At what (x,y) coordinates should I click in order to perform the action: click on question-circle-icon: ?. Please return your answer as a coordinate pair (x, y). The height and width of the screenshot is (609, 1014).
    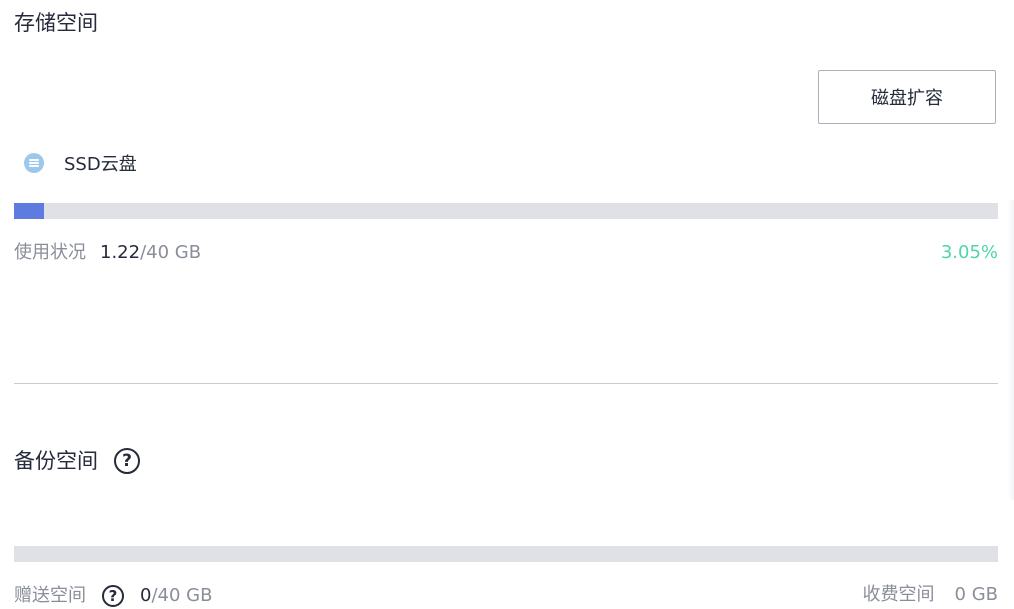
    Looking at the image, I should click on (127, 461).